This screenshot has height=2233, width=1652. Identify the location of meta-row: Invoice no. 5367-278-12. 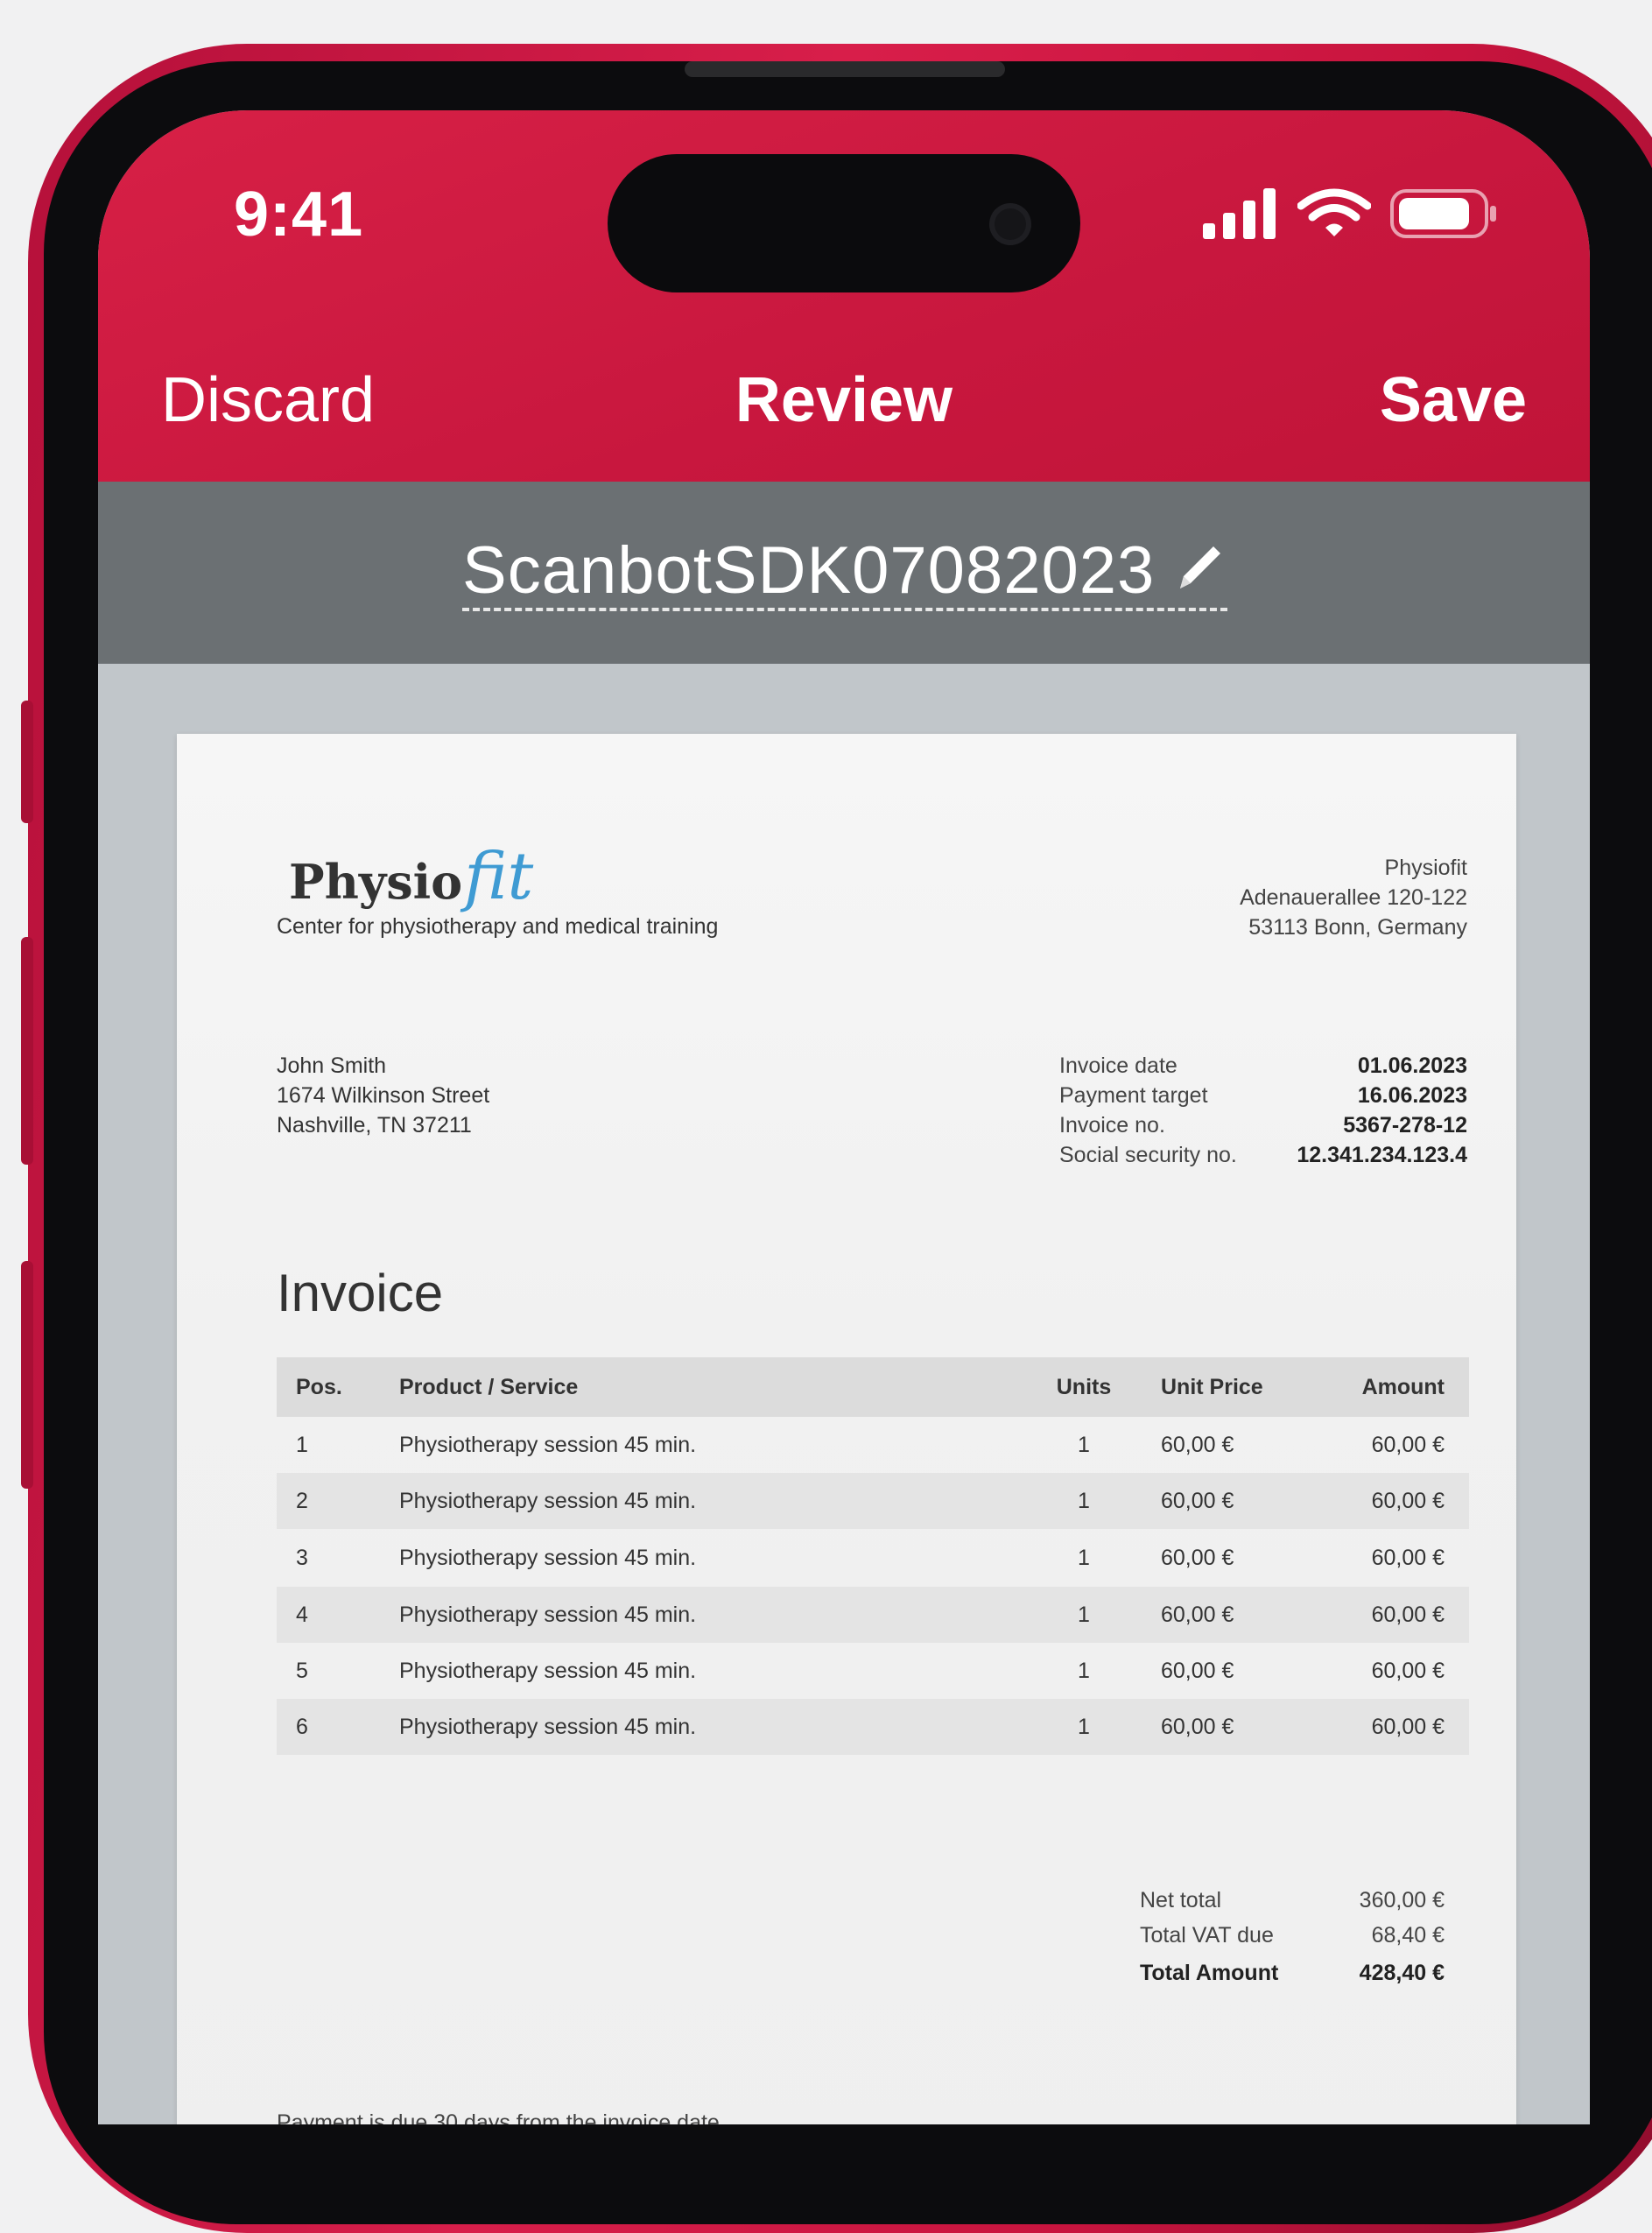
(1263, 1125).